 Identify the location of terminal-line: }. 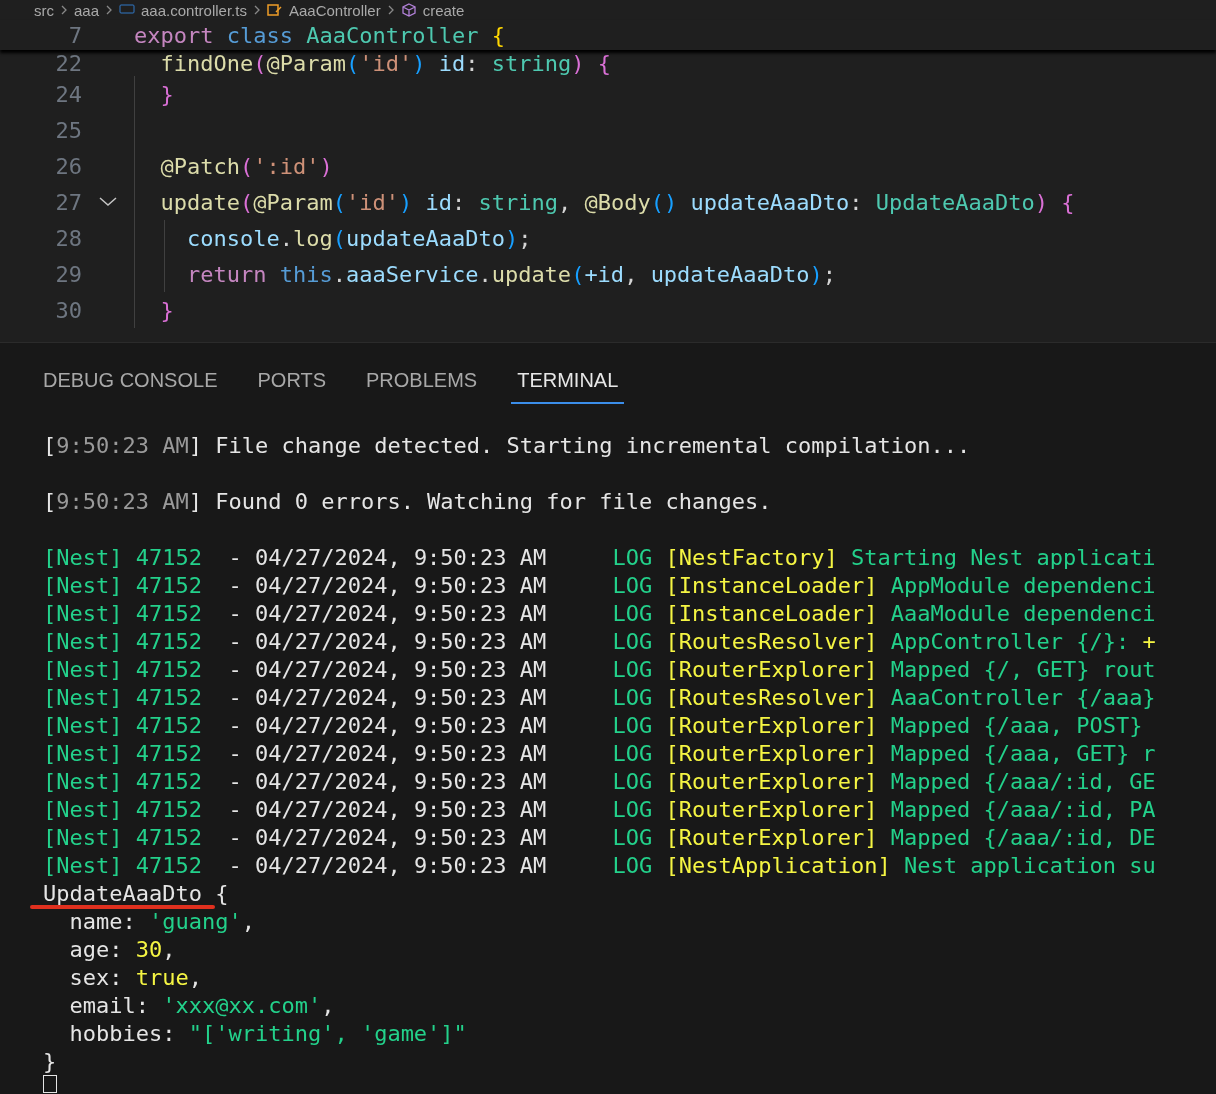
(50, 1061).